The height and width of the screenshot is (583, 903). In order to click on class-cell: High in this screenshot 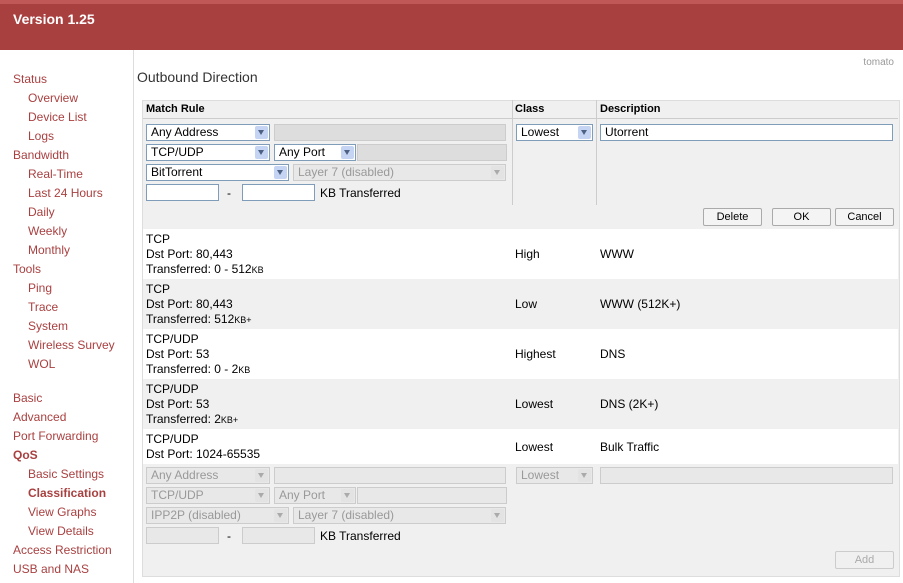, I will do `click(527, 254)`.